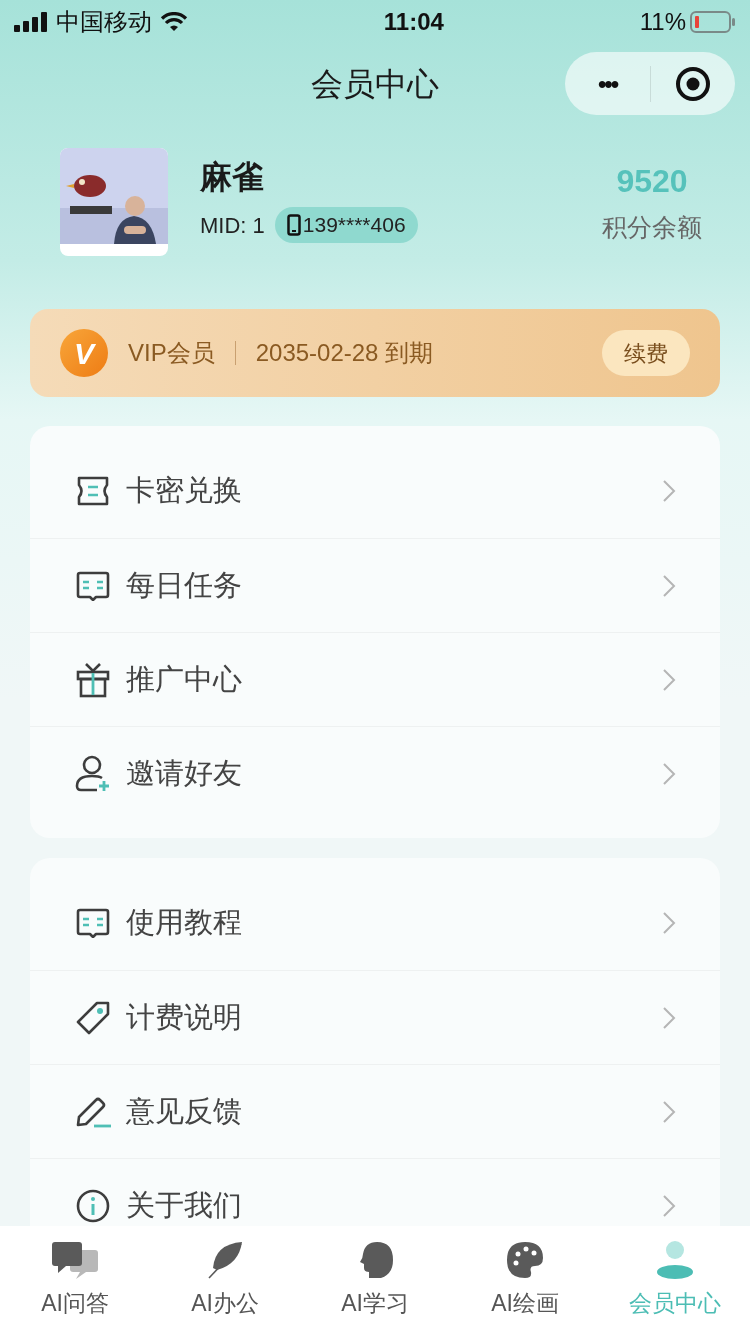  Describe the element at coordinates (675, 1303) in the screenshot. I see `tab-label: 会员中心` at that location.